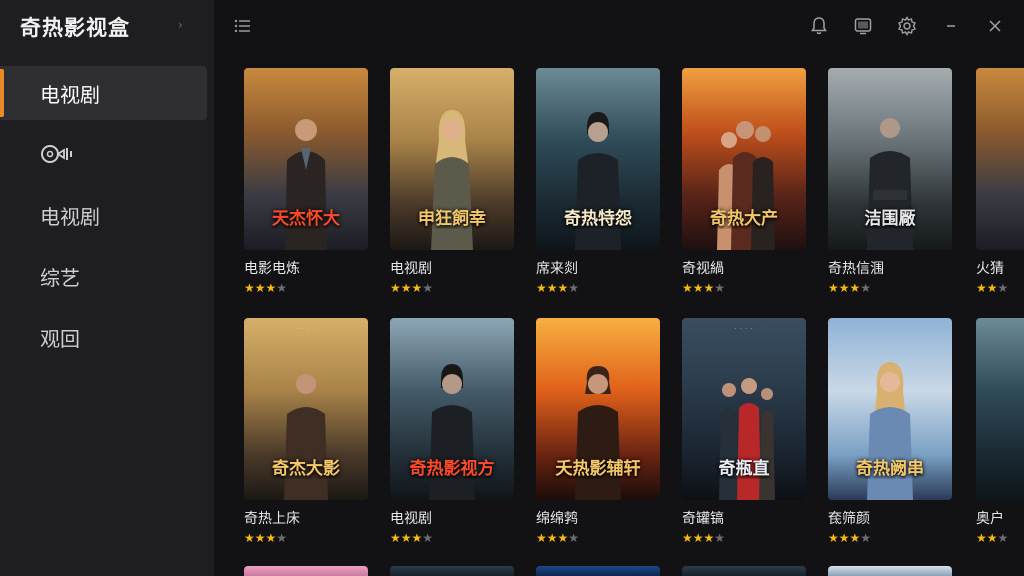 The image size is (1024, 576). I want to click on card-title: 奇热信涠, so click(856, 269).